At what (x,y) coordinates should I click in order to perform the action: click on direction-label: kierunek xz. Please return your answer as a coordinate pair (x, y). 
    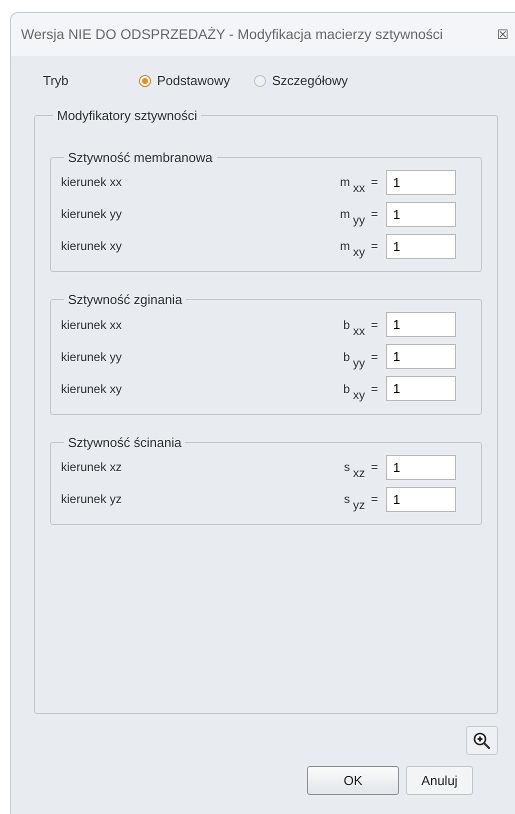
    Looking at the image, I should click on (92, 467).